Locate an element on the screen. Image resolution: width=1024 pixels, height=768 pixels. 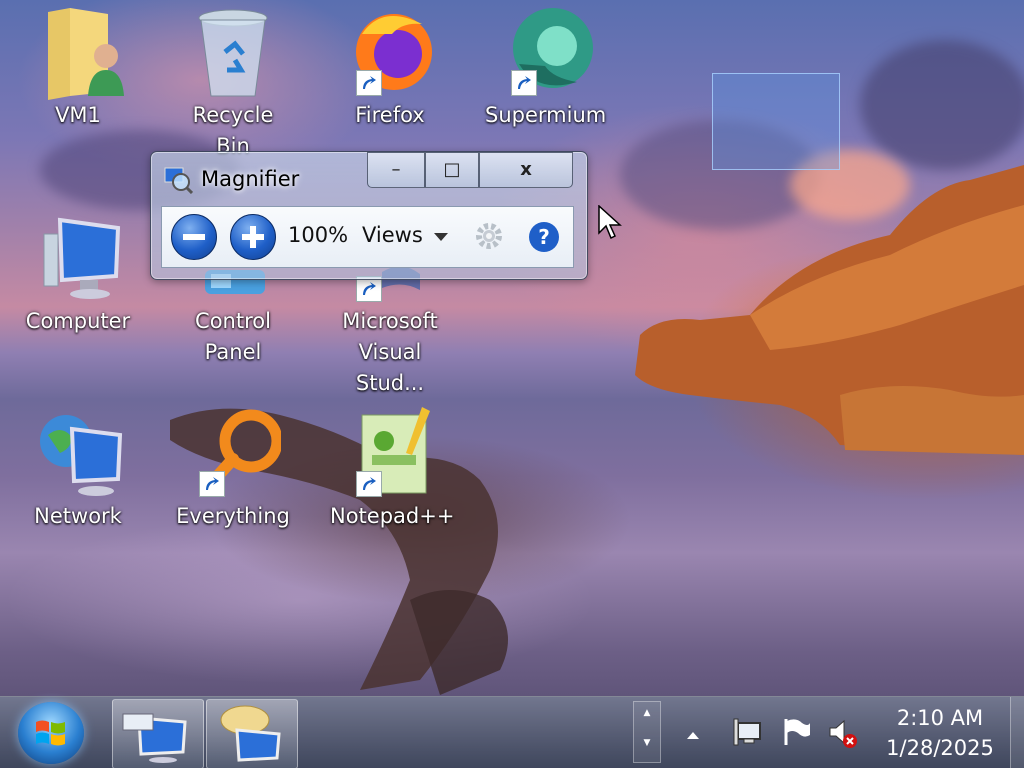
magnifier-window: Magnifier – □ x 100% Views ? is located at coordinates (369, 215).